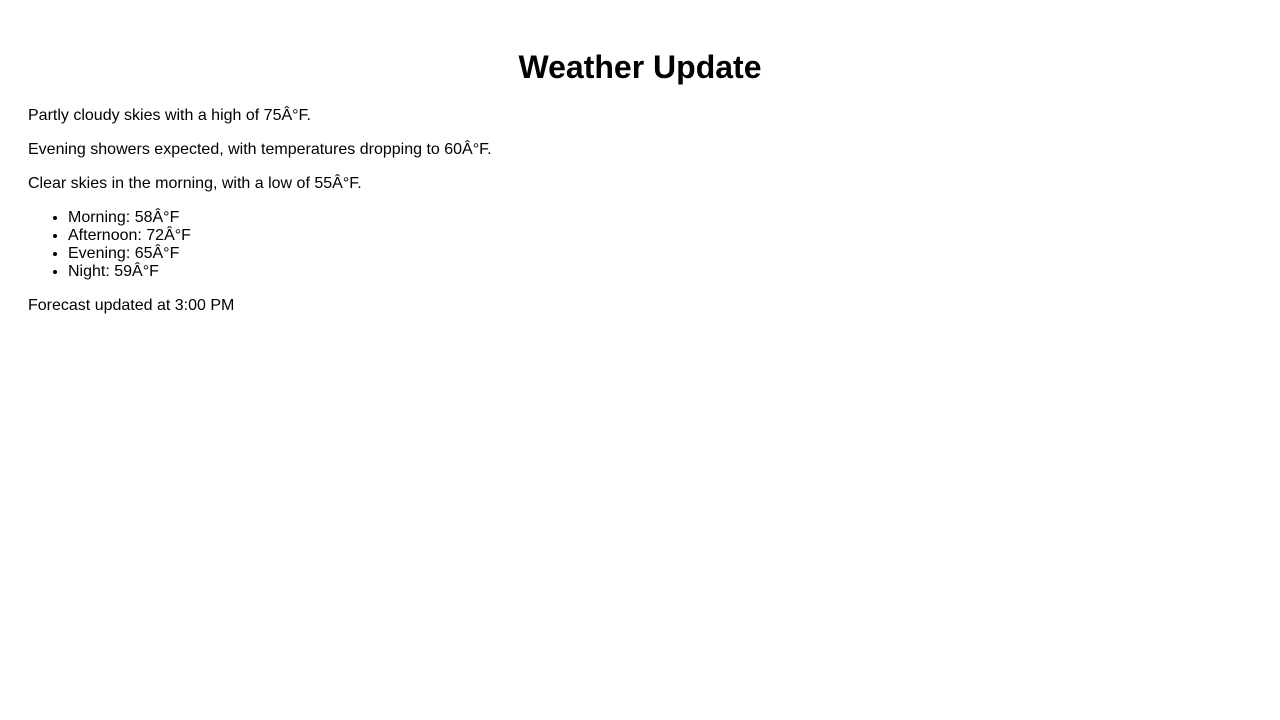 The height and width of the screenshot is (720, 1280). I want to click on forecast-item-night: Night: 59Â°F, so click(660, 272).